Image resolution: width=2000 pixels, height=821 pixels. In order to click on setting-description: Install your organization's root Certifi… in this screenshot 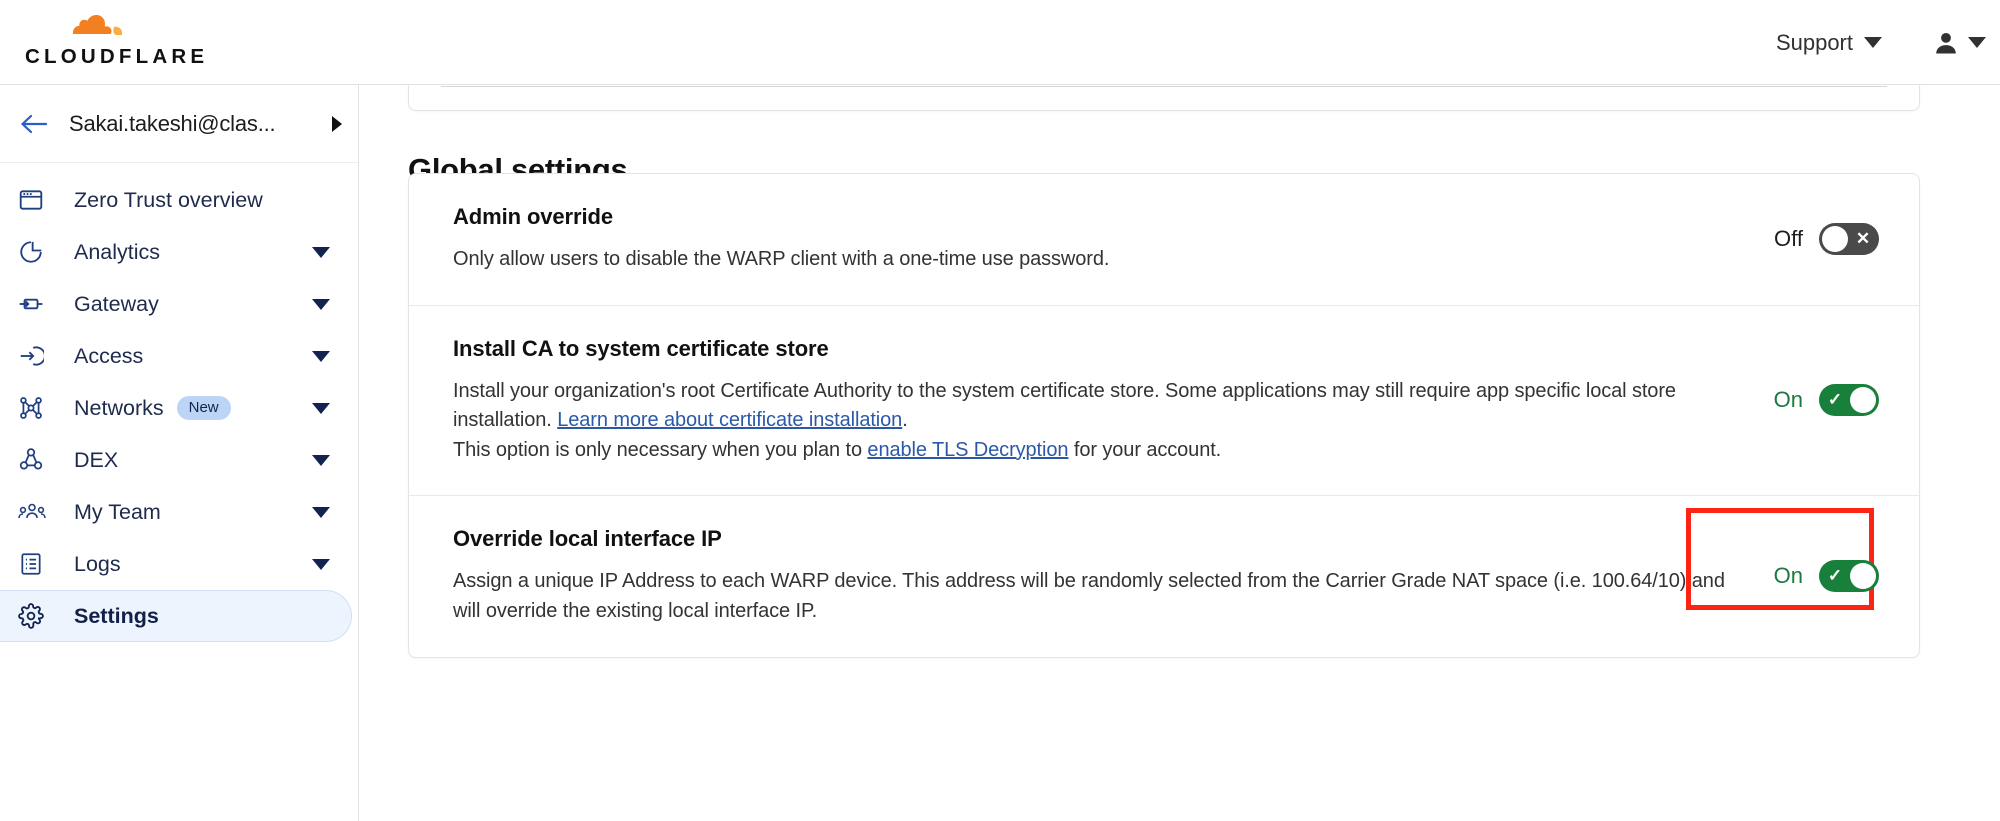, I will do `click(1103, 421)`.